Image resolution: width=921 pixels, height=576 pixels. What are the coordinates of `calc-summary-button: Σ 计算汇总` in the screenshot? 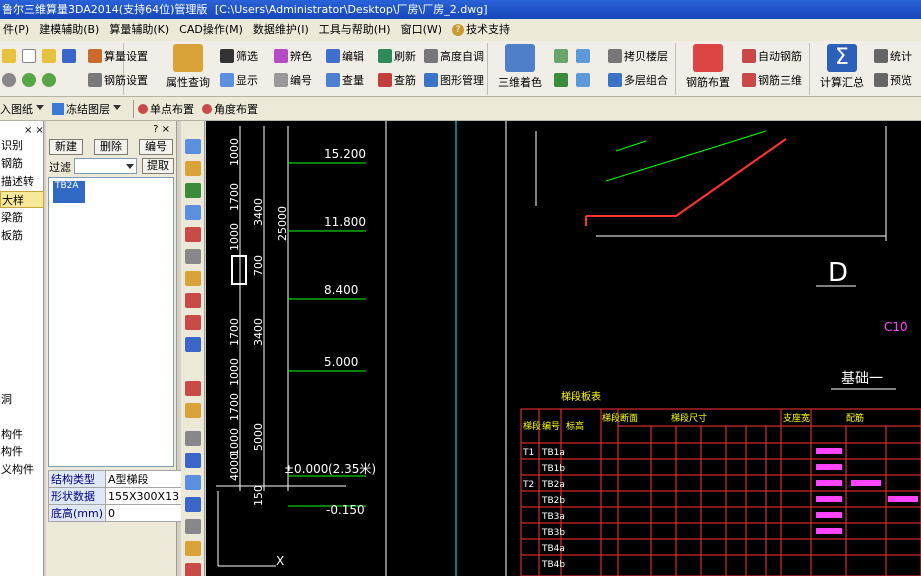 It's located at (842, 67).